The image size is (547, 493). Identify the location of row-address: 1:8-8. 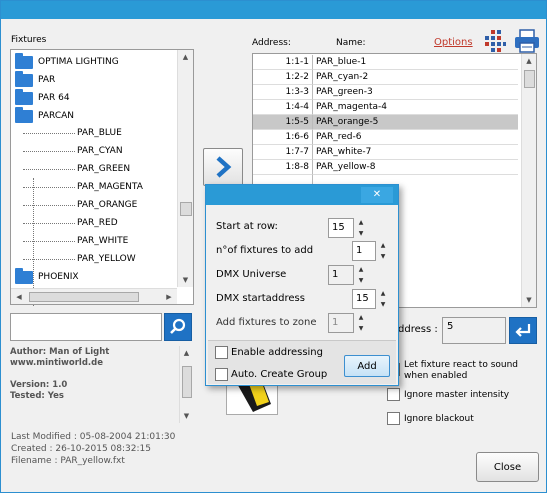
(283, 167).